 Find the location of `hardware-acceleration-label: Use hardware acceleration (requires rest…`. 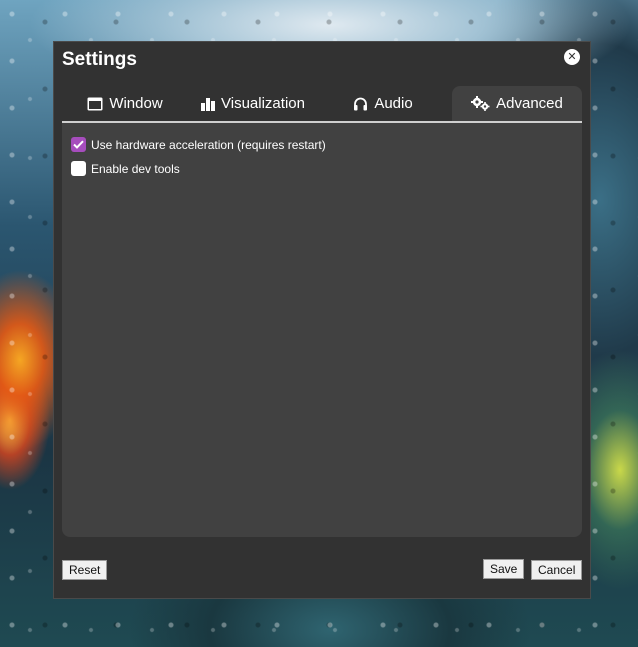

hardware-acceleration-label: Use hardware acceleration (requires rest… is located at coordinates (208, 144).